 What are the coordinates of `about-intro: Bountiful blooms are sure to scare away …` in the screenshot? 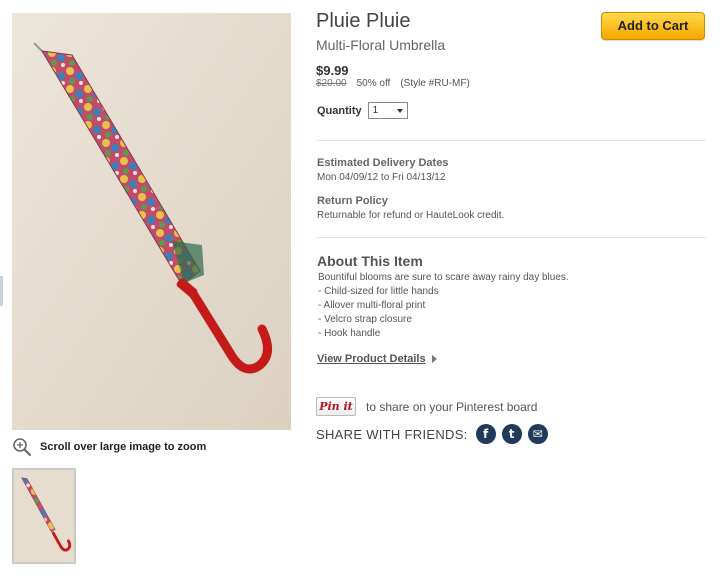 It's located at (443, 277).